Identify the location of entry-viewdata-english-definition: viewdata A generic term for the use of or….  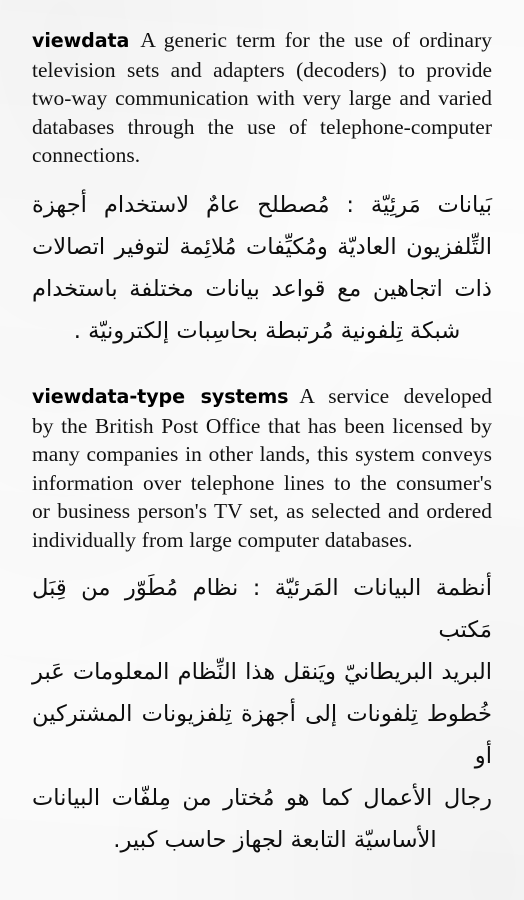
(262, 98).